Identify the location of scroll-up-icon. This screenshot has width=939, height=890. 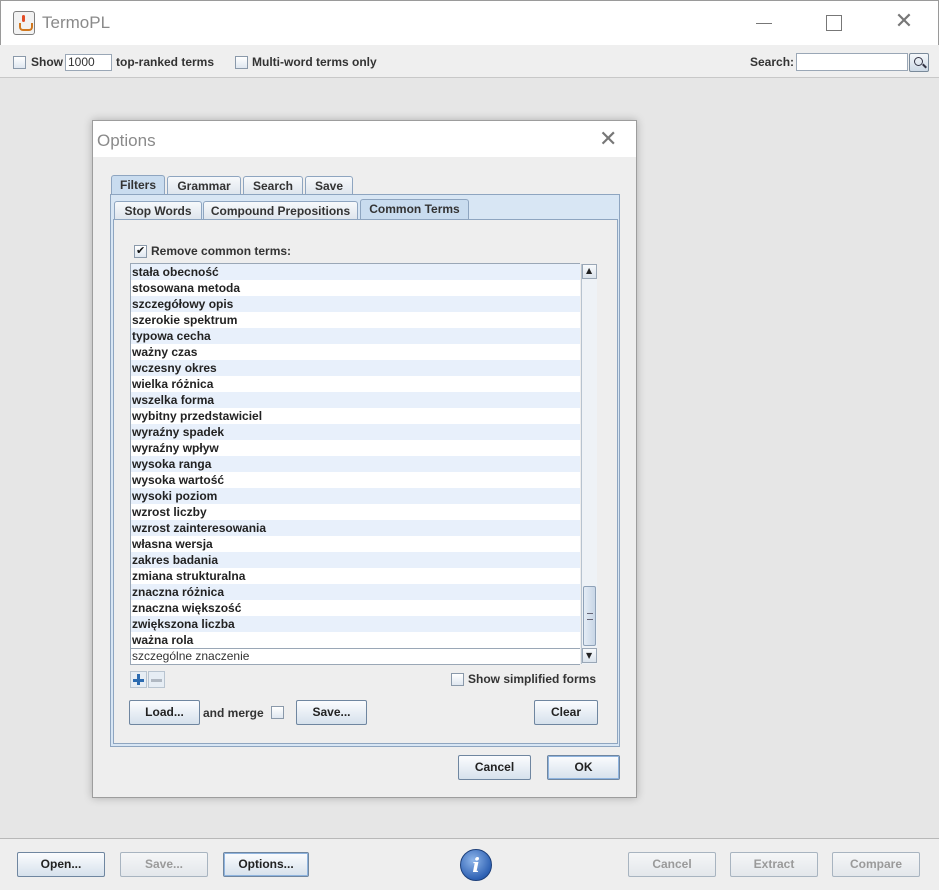
(589, 271).